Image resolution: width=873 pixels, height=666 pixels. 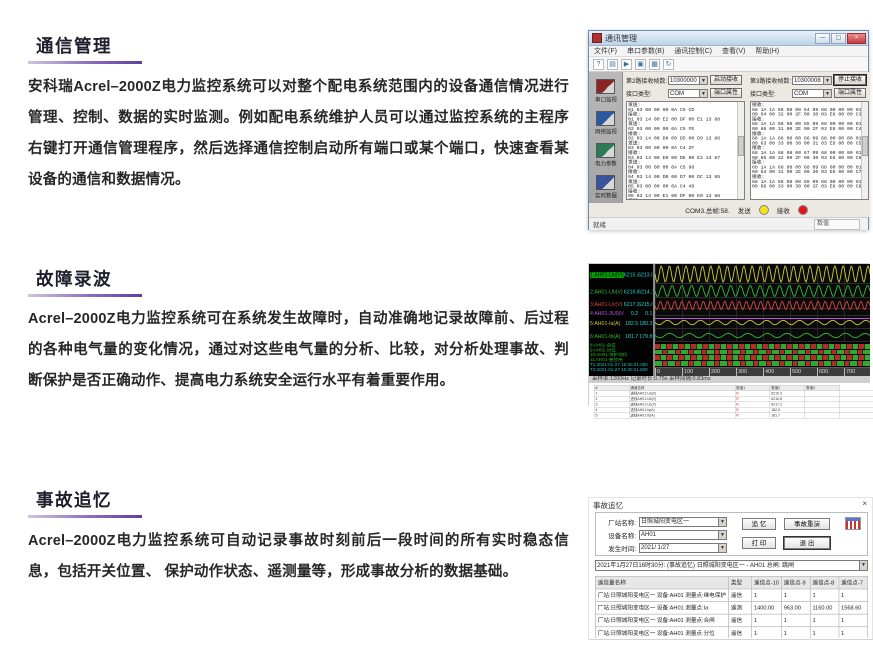 I want to click on port-combo: 10300008 ▼, so click(x=812, y=80).